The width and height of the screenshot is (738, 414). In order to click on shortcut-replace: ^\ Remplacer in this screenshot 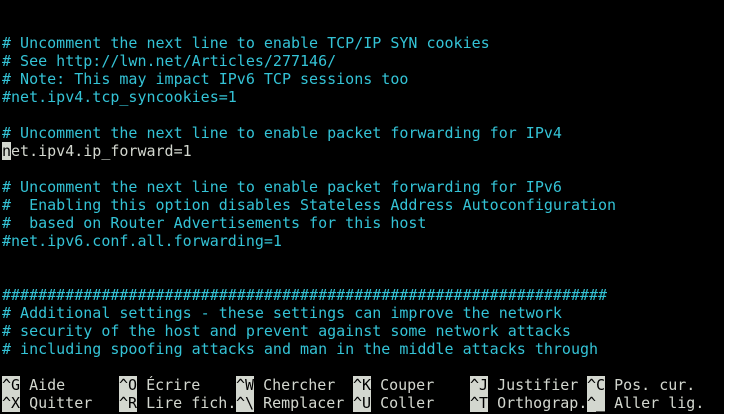, I will do `click(290, 403)`.